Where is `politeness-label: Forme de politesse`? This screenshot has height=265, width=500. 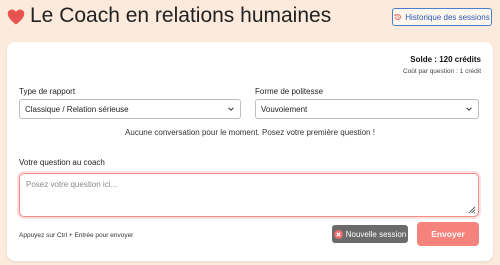
politeness-label: Forme de politesse is located at coordinates (289, 91).